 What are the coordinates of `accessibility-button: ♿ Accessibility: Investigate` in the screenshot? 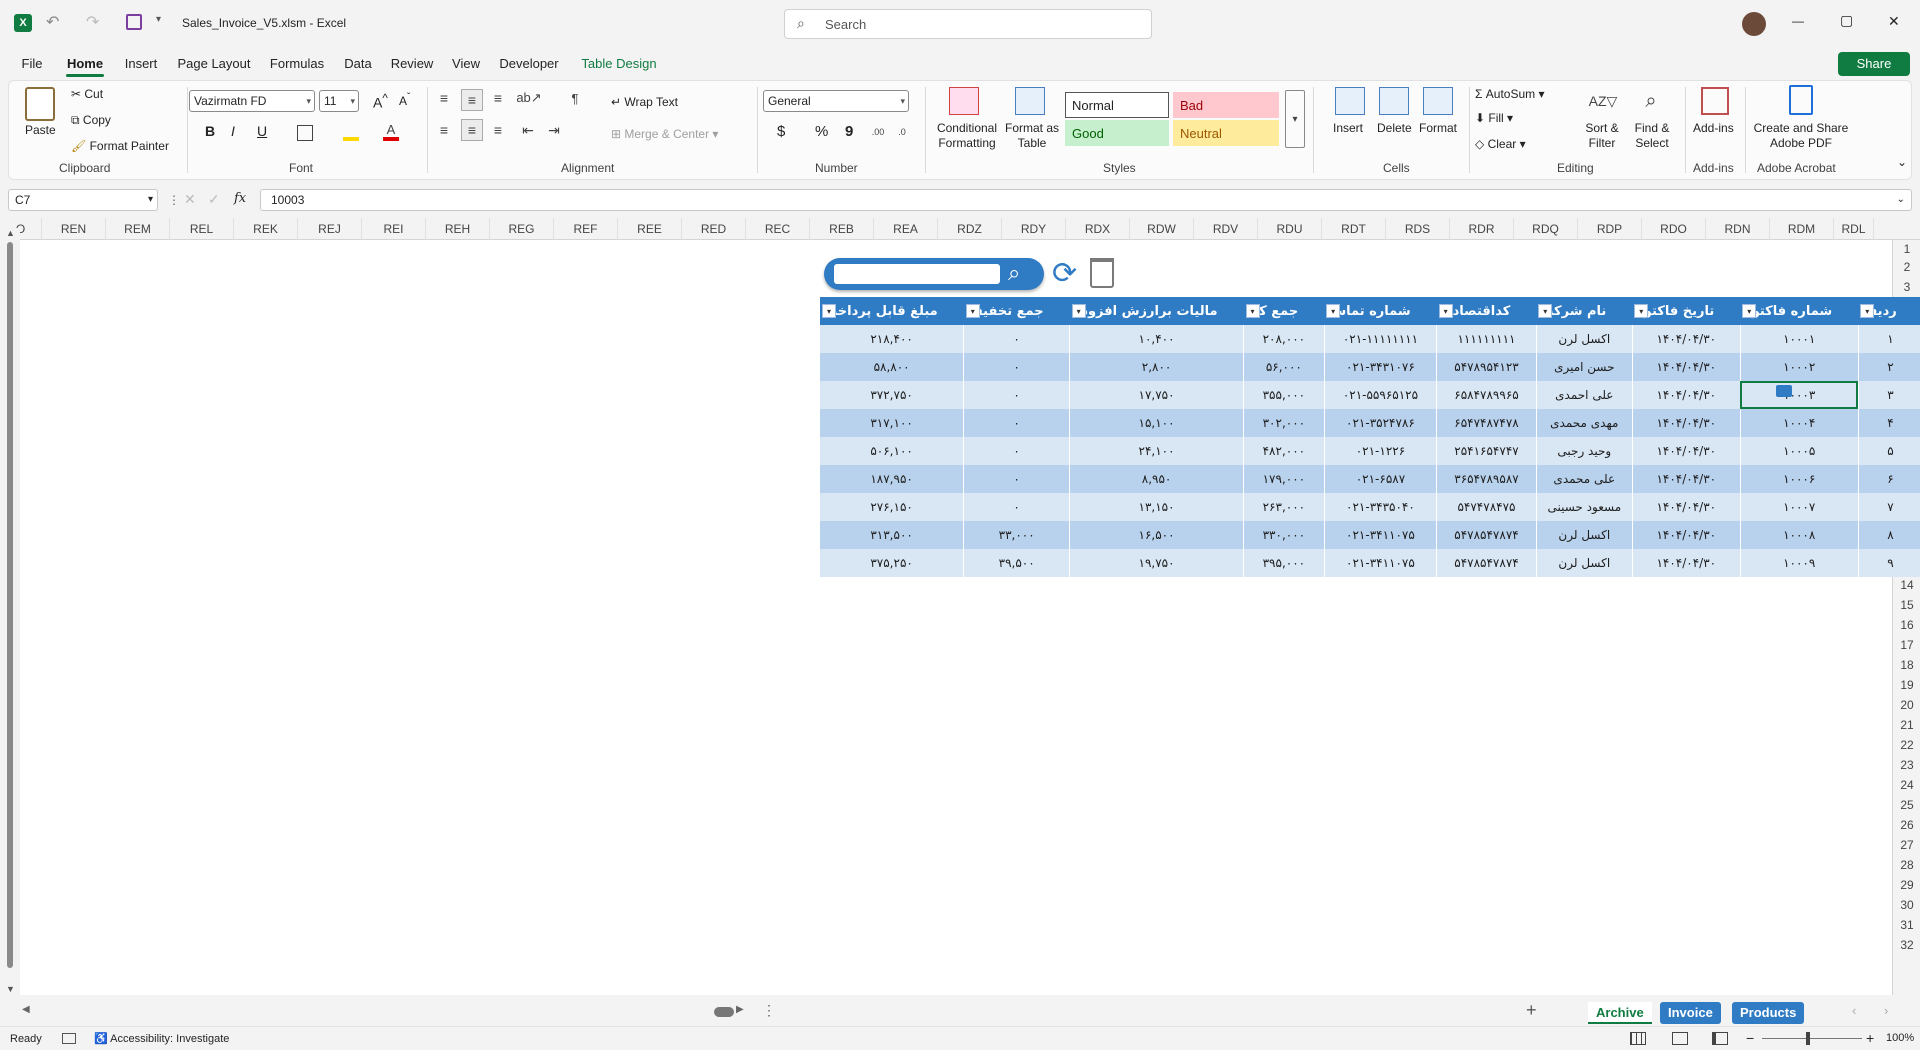 It's located at (161, 1038).